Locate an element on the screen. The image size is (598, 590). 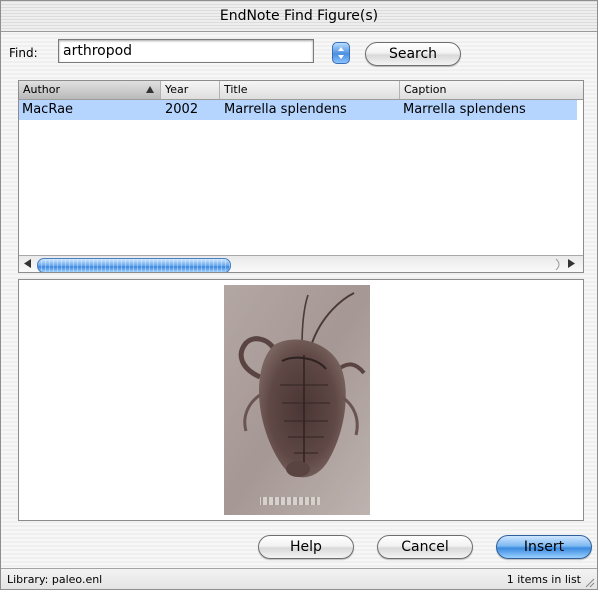
fossil-image is located at coordinates (297, 400).